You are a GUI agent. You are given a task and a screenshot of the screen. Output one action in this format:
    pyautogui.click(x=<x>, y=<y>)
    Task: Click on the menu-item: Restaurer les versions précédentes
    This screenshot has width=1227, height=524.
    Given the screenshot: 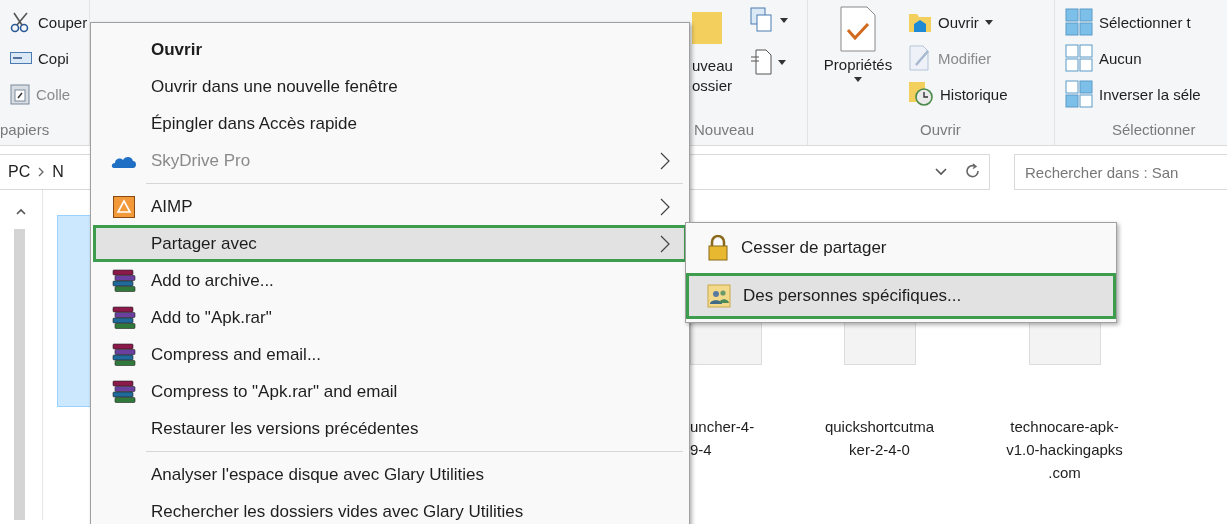 What is the action you would take?
    pyautogui.click(x=390, y=428)
    